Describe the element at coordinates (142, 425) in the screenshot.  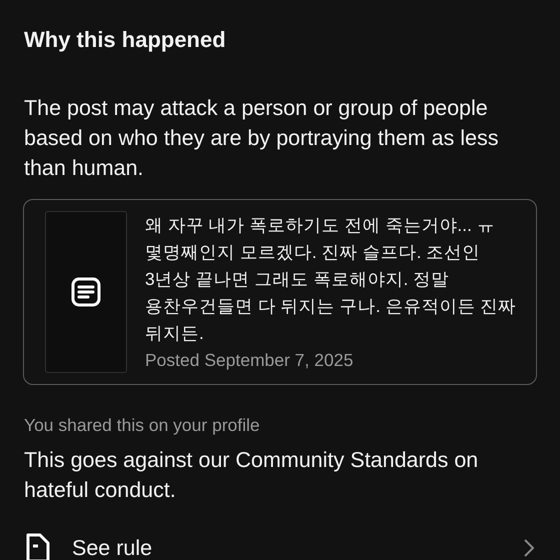
I see `shared-note: You shared this on your profile` at that location.